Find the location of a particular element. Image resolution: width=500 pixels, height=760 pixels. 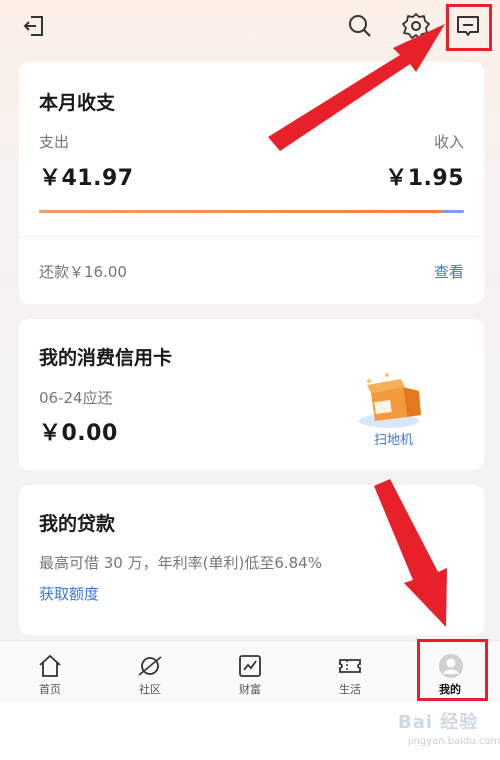

ticket-icon is located at coordinates (350, 666).